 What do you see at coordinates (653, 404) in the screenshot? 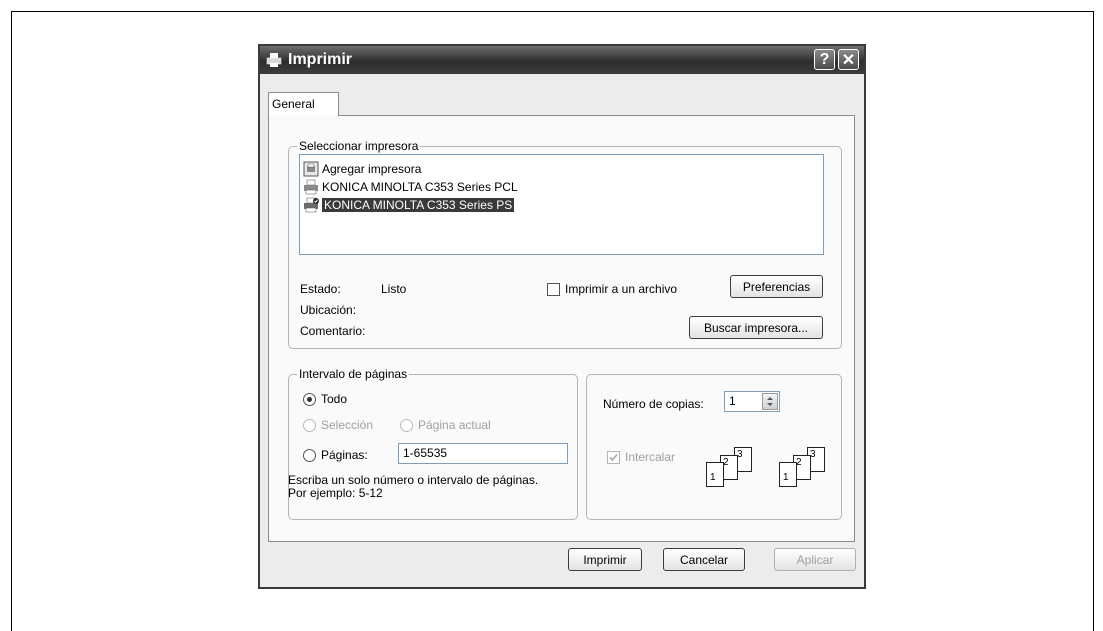
I see `copies-label: Número de copias:` at bounding box center [653, 404].